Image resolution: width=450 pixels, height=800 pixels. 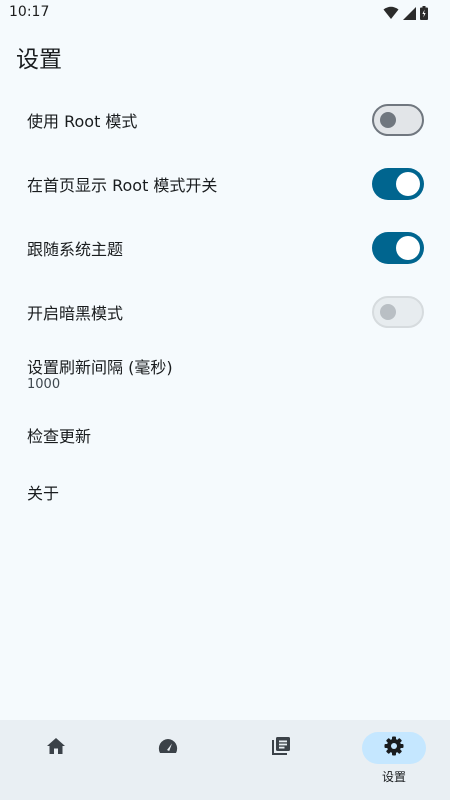 I want to click on nav-label-settings: 设置, so click(x=393, y=777).